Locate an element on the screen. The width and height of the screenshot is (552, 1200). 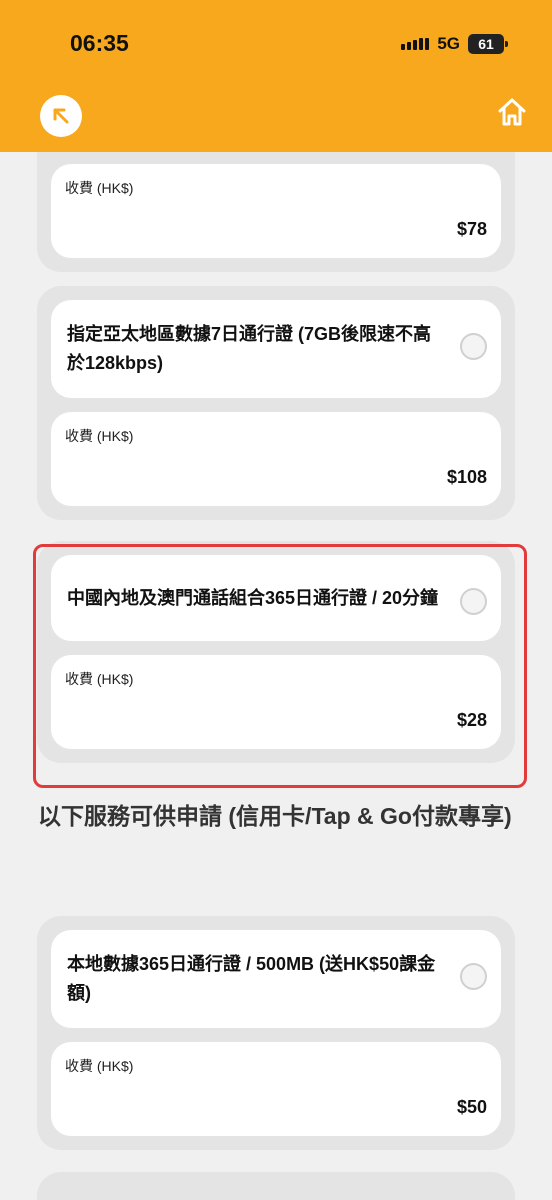
home-icon is located at coordinates (512, 112).